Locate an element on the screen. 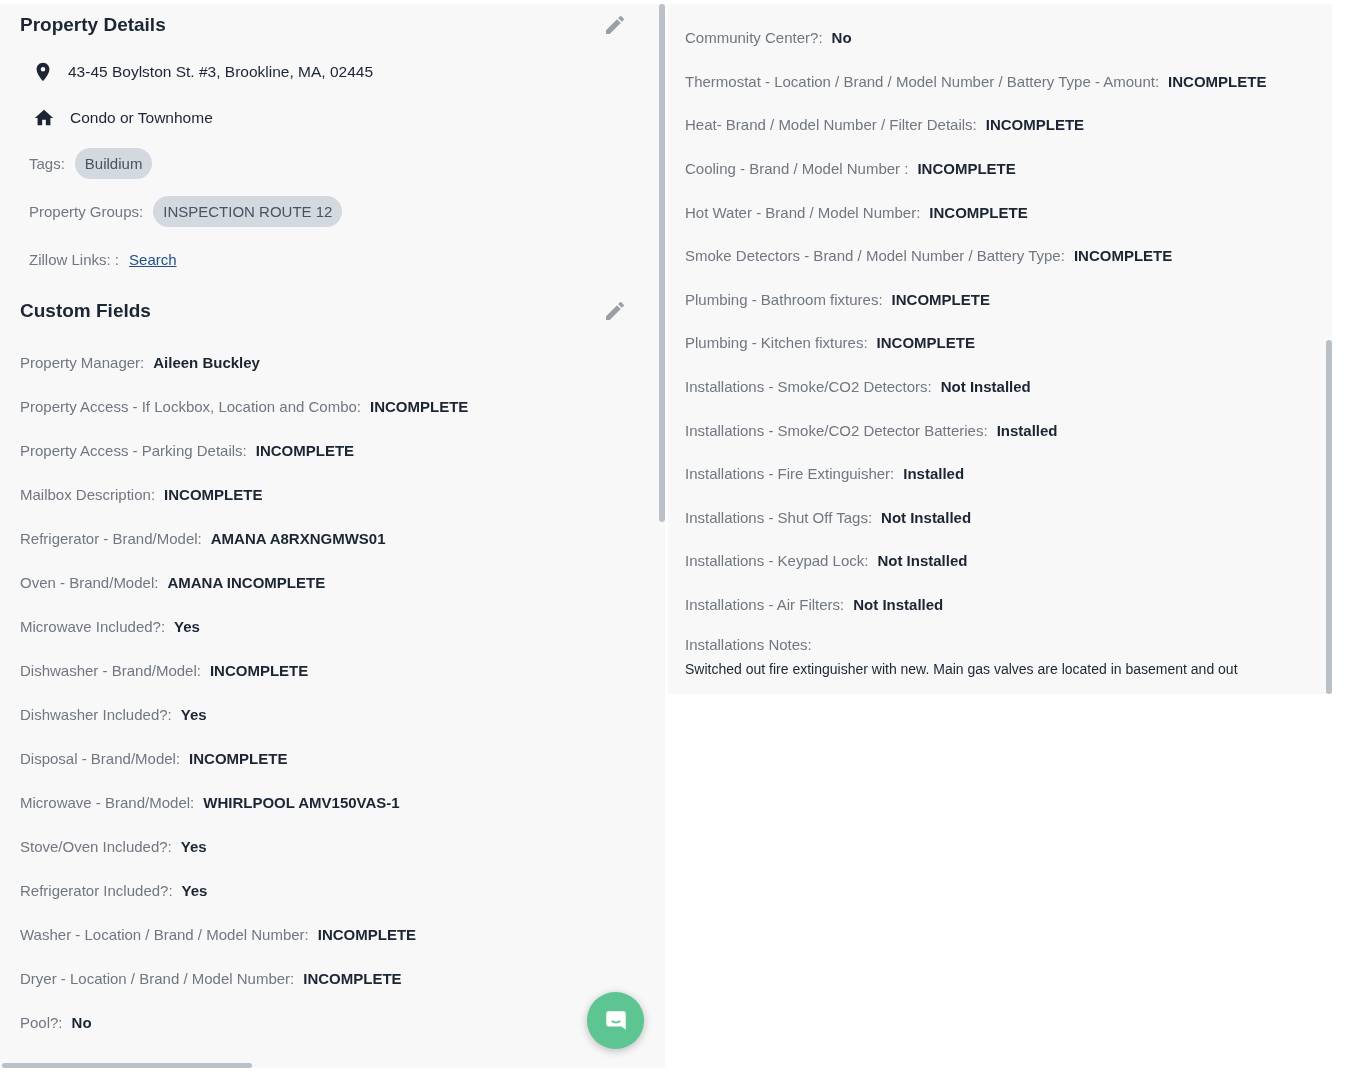 This screenshot has height=1080, width=1350. field-value: AMANA INCOMPLETE is located at coordinates (246, 582).